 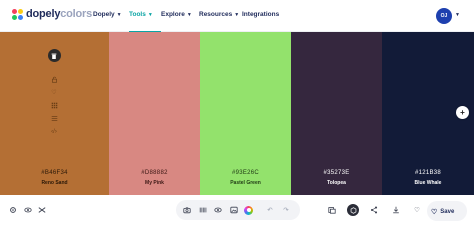 I want to click on nav-item-dopely: Dopely ▼, so click(x=111, y=22).